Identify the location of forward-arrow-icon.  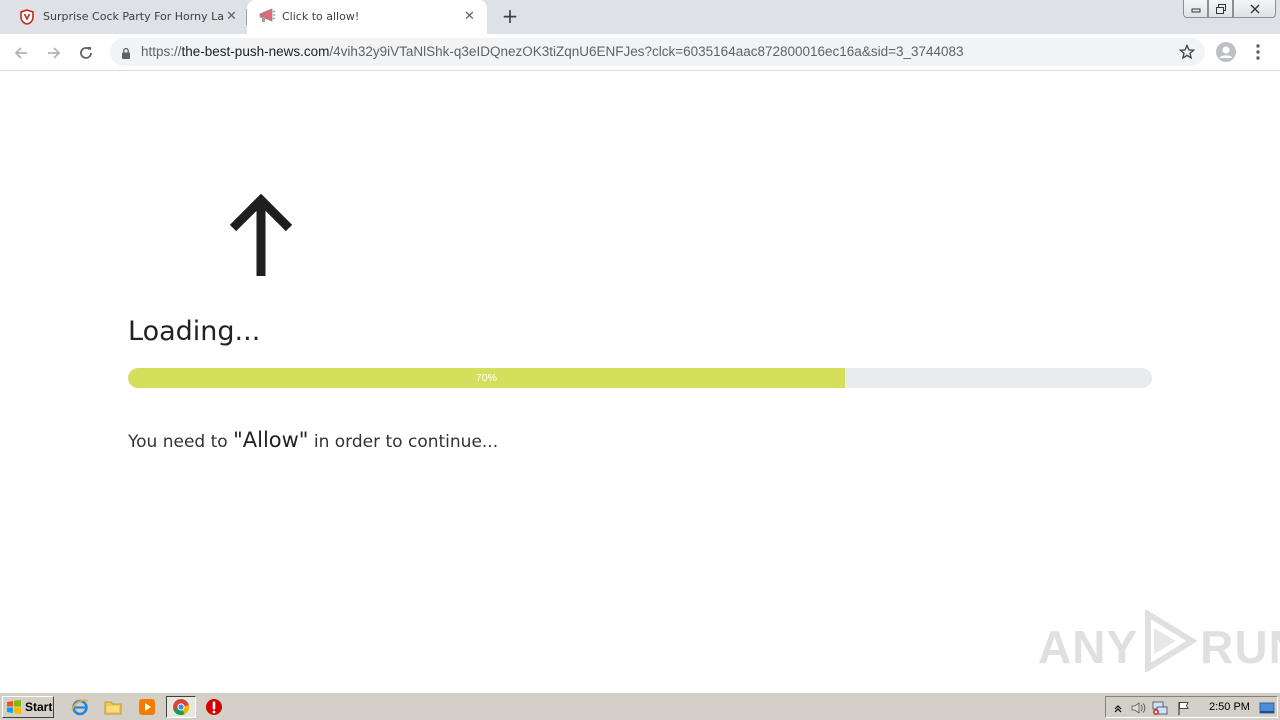
(54, 53).